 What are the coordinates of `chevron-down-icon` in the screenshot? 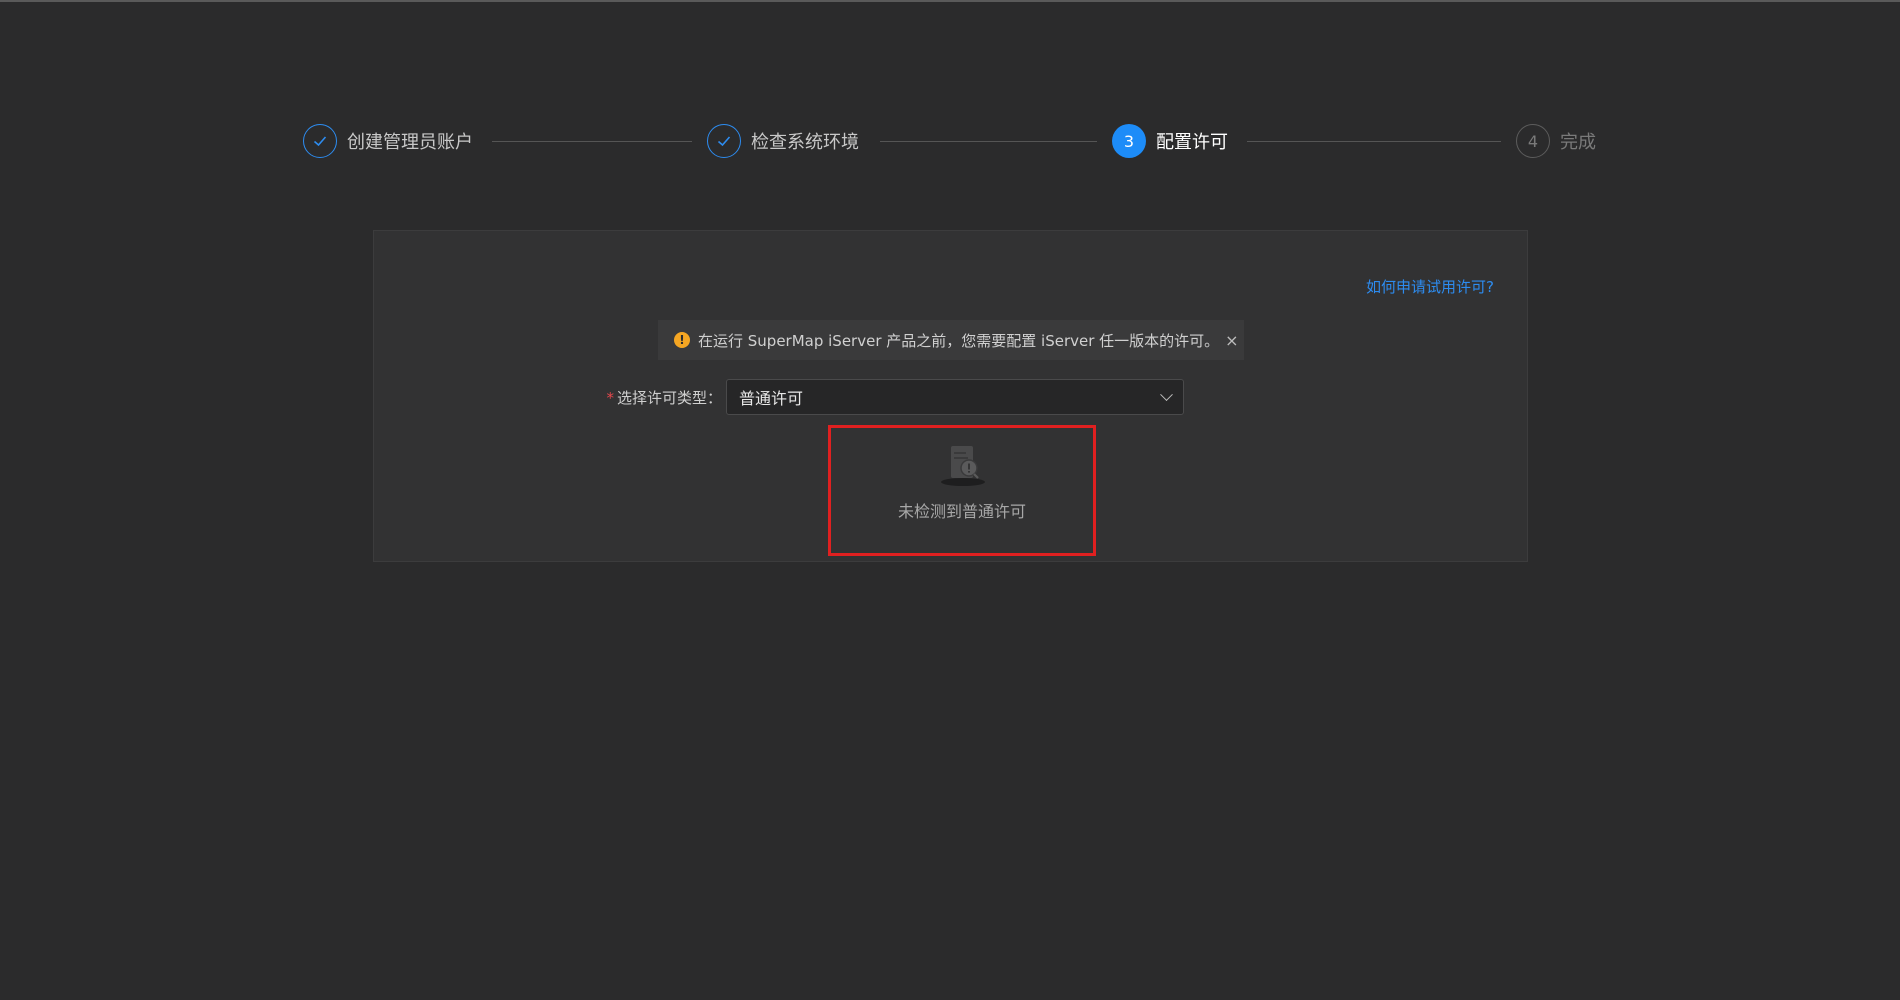 It's located at (1166, 394).